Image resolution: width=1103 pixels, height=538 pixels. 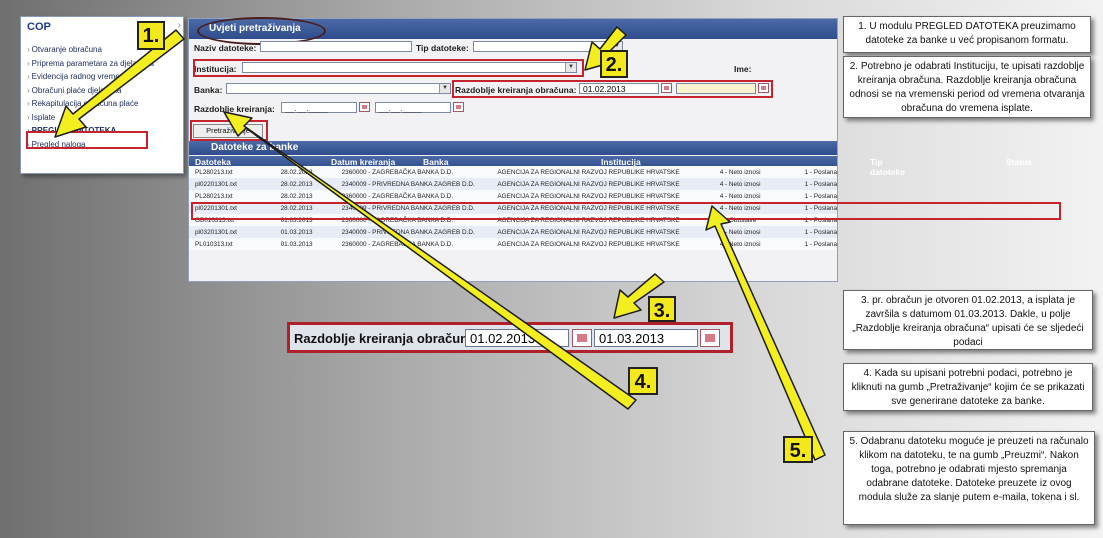 I want to click on highlight-selected-row, so click(x=626, y=211).